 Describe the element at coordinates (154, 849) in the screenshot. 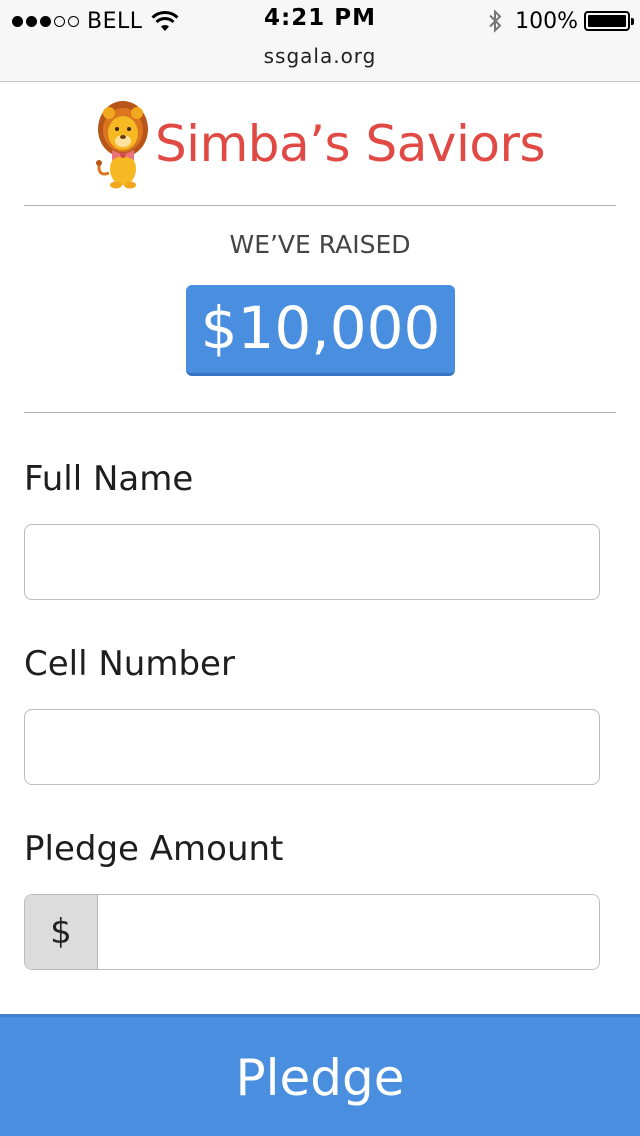

I see `pledge-amount-label: Pledge Amount` at that location.